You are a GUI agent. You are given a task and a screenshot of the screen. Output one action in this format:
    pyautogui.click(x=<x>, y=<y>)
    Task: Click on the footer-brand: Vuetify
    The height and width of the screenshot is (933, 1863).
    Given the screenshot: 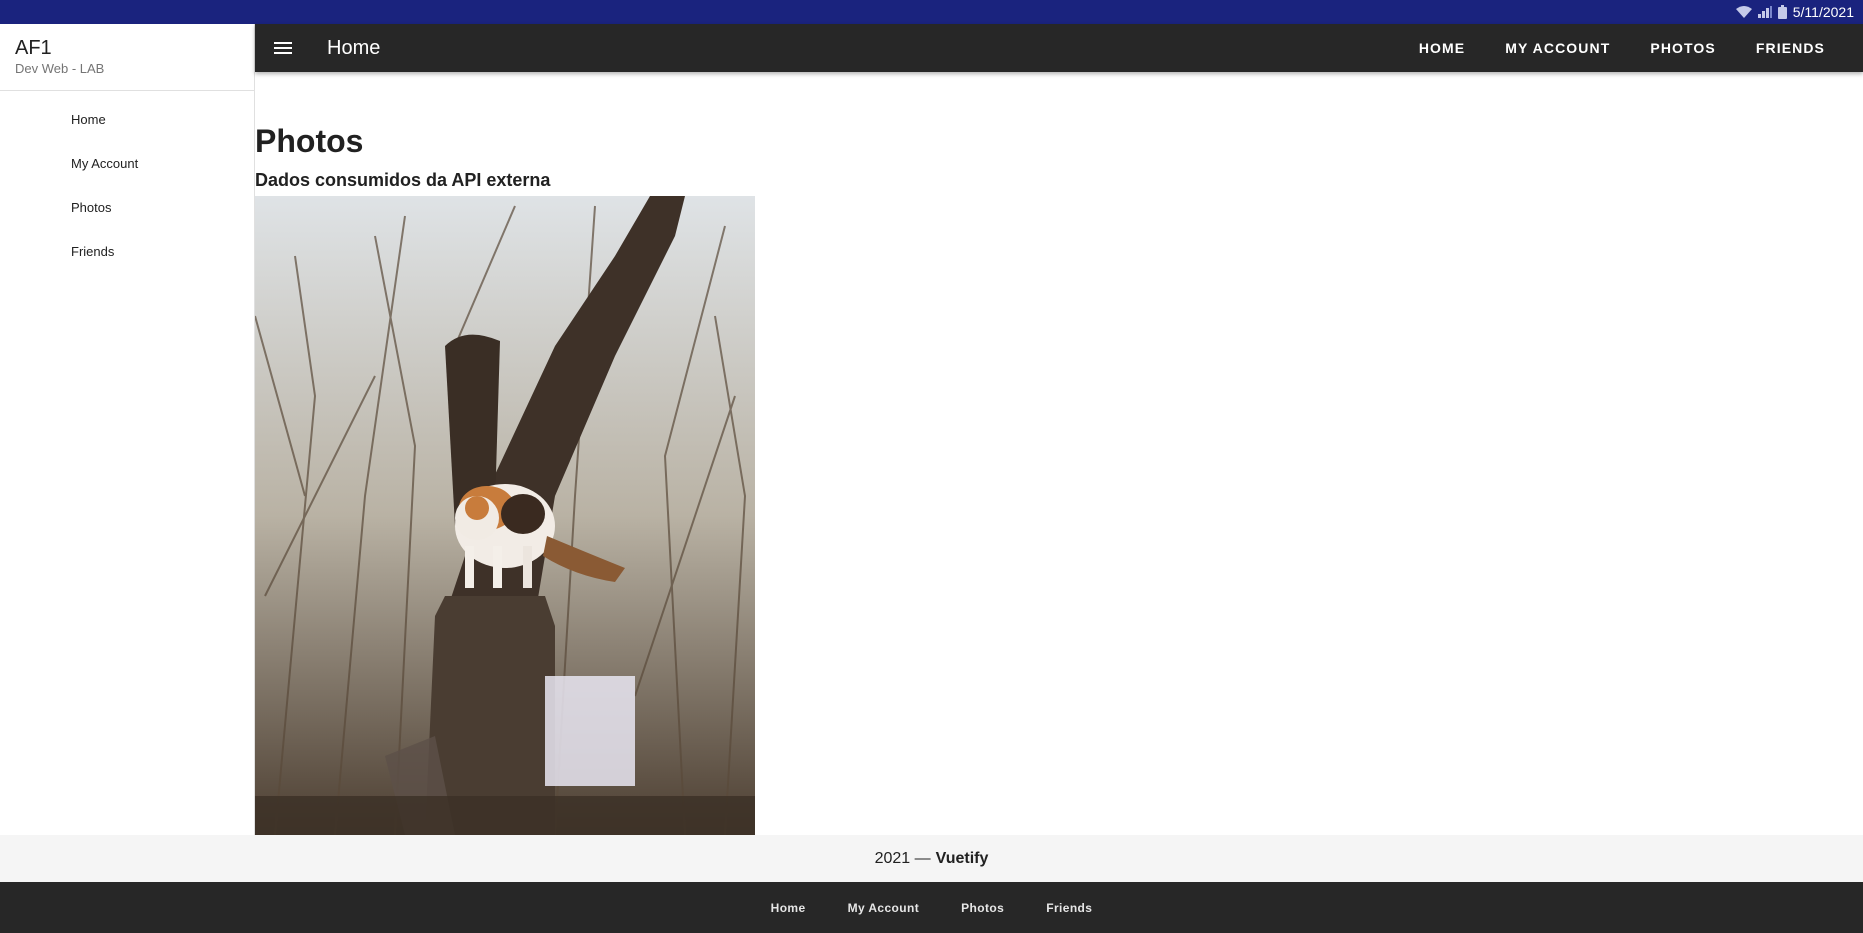 What is the action you would take?
    pyautogui.click(x=962, y=858)
    